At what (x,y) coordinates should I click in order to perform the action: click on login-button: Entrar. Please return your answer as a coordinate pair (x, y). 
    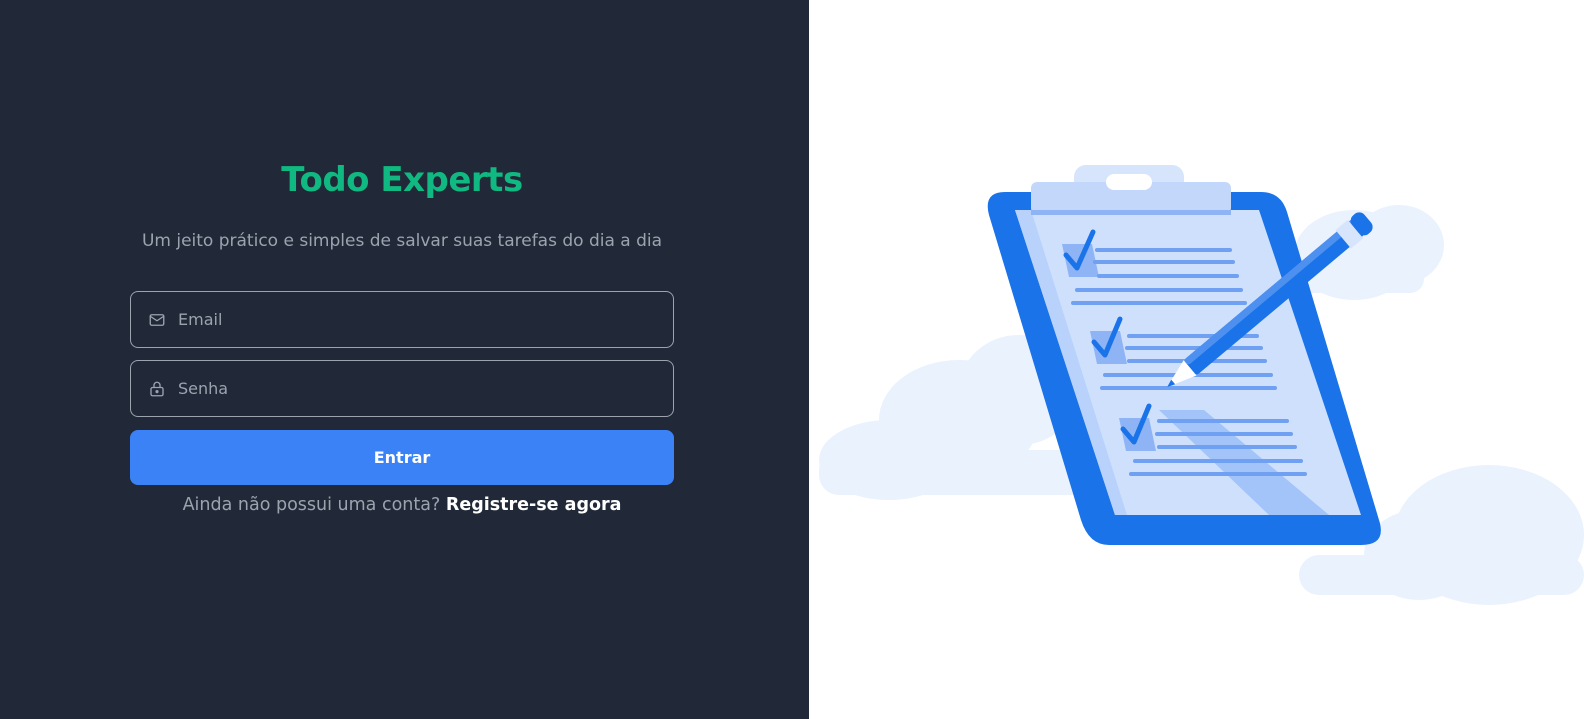
    Looking at the image, I should click on (402, 457).